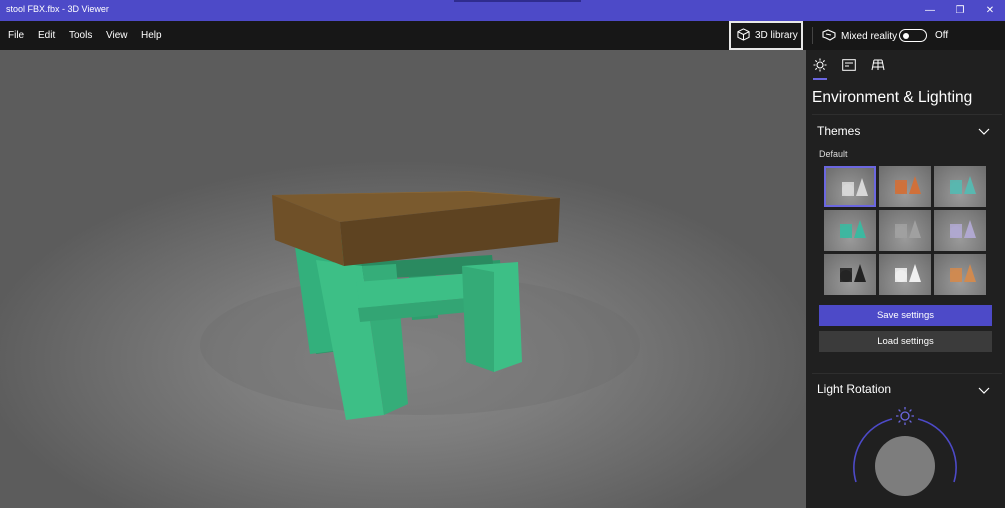  Describe the element at coordinates (838, 131) in the screenshot. I see `themes-title: Themes` at that location.